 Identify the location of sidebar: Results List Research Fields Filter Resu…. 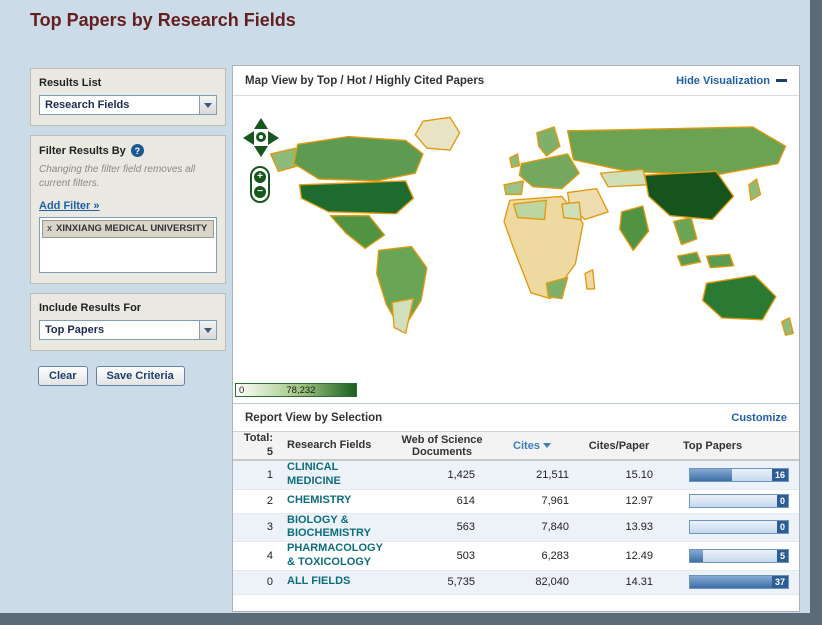
(128, 230).